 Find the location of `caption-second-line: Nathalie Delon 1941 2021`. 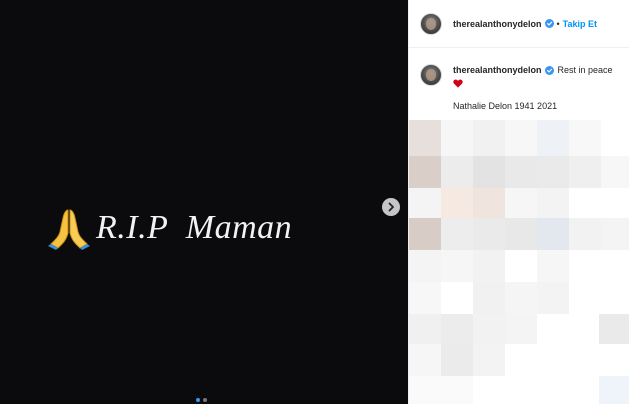

caption-second-line: Nathalie Delon 1941 2021 is located at coordinates (505, 106).